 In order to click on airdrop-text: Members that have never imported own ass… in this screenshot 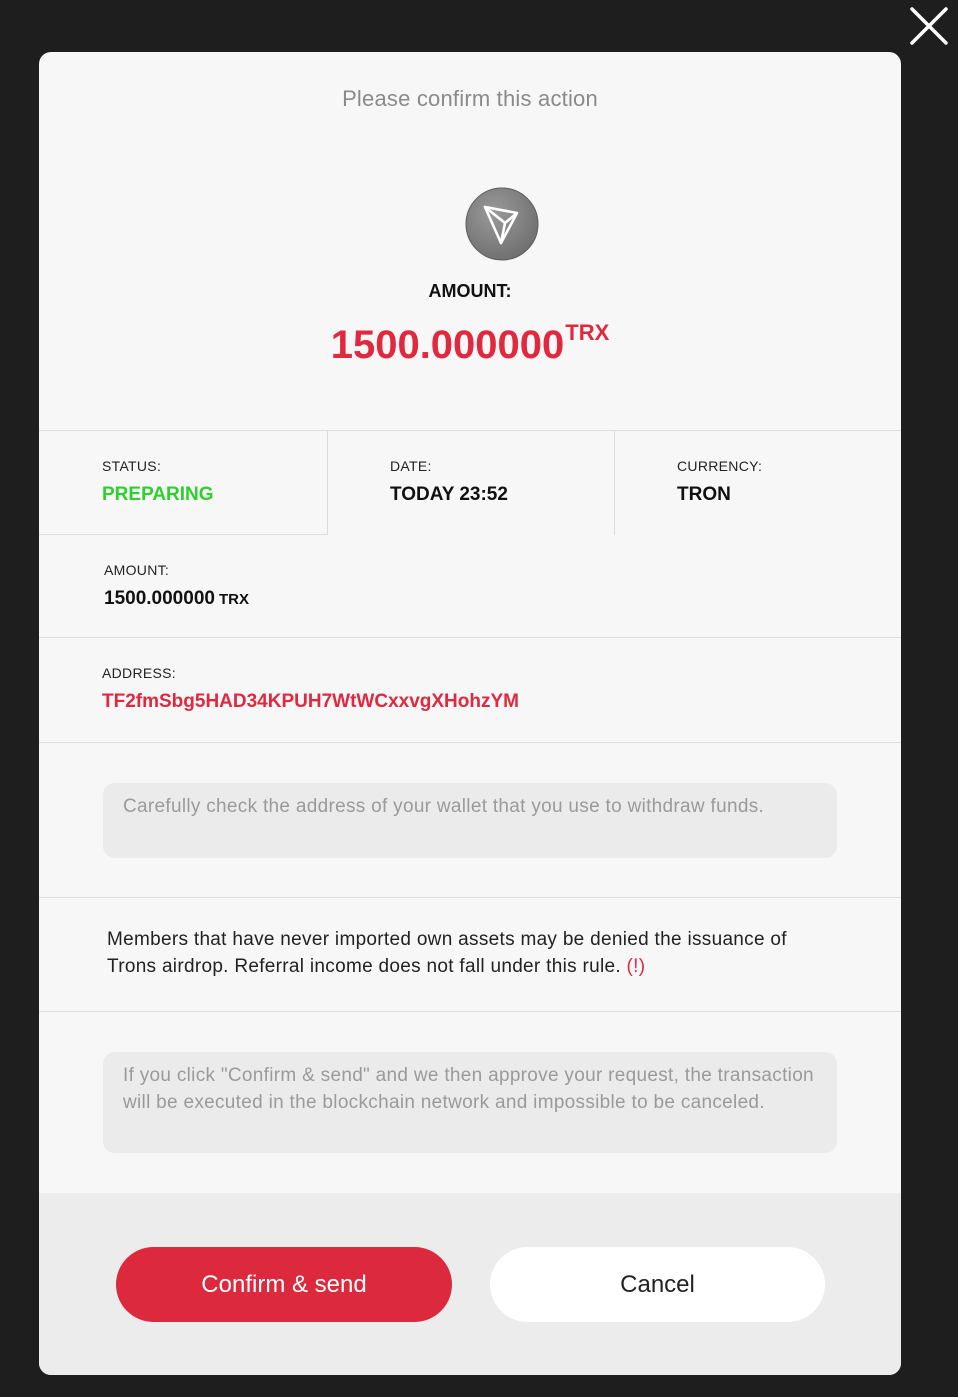, I will do `click(447, 953)`.